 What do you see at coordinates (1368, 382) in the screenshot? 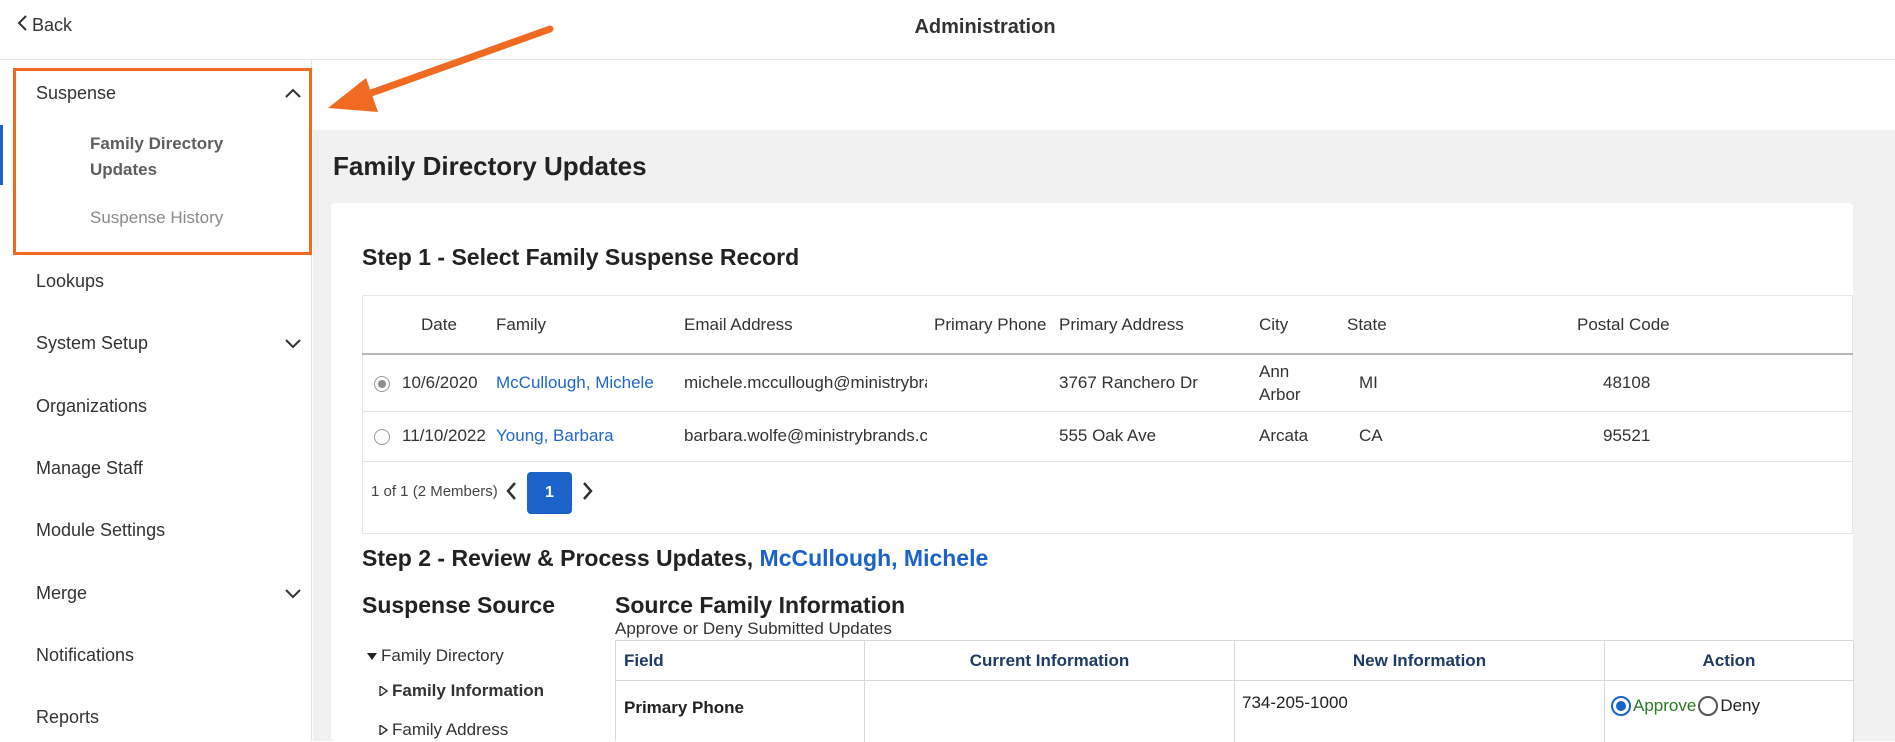
I see `row-state: MI` at bounding box center [1368, 382].